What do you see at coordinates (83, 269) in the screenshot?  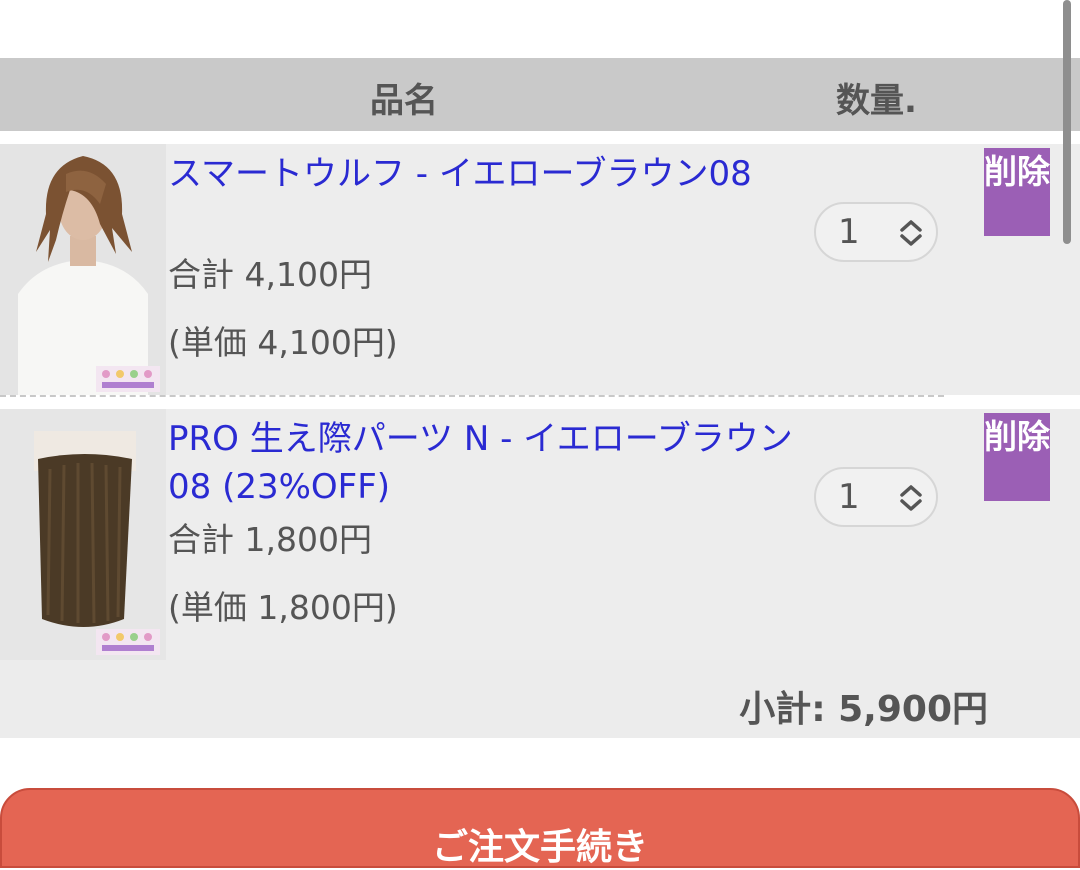 I see `product-image-wig` at bounding box center [83, 269].